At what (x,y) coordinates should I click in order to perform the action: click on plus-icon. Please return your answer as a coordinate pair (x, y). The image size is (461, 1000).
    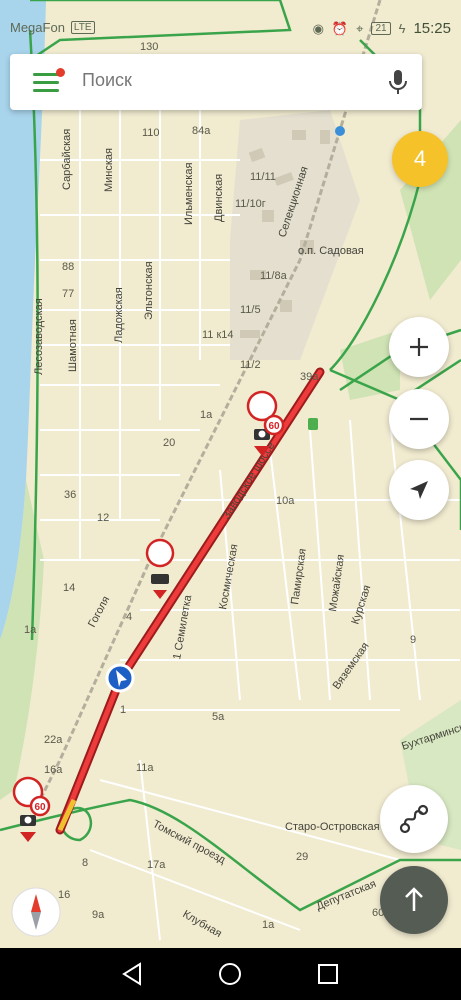
    Looking at the image, I should click on (419, 347).